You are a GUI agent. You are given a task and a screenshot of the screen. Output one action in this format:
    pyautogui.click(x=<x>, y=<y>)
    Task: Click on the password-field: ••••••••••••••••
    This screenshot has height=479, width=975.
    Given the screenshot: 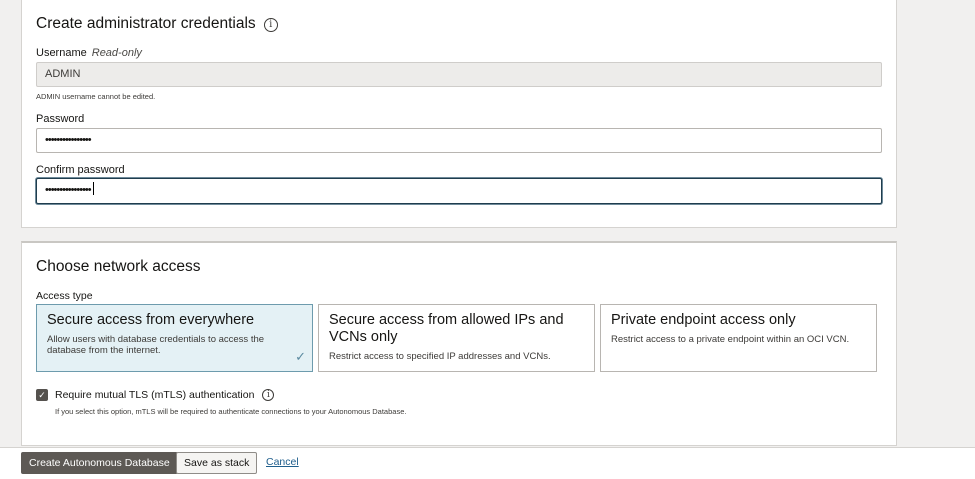 What is the action you would take?
    pyautogui.click(x=459, y=140)
    